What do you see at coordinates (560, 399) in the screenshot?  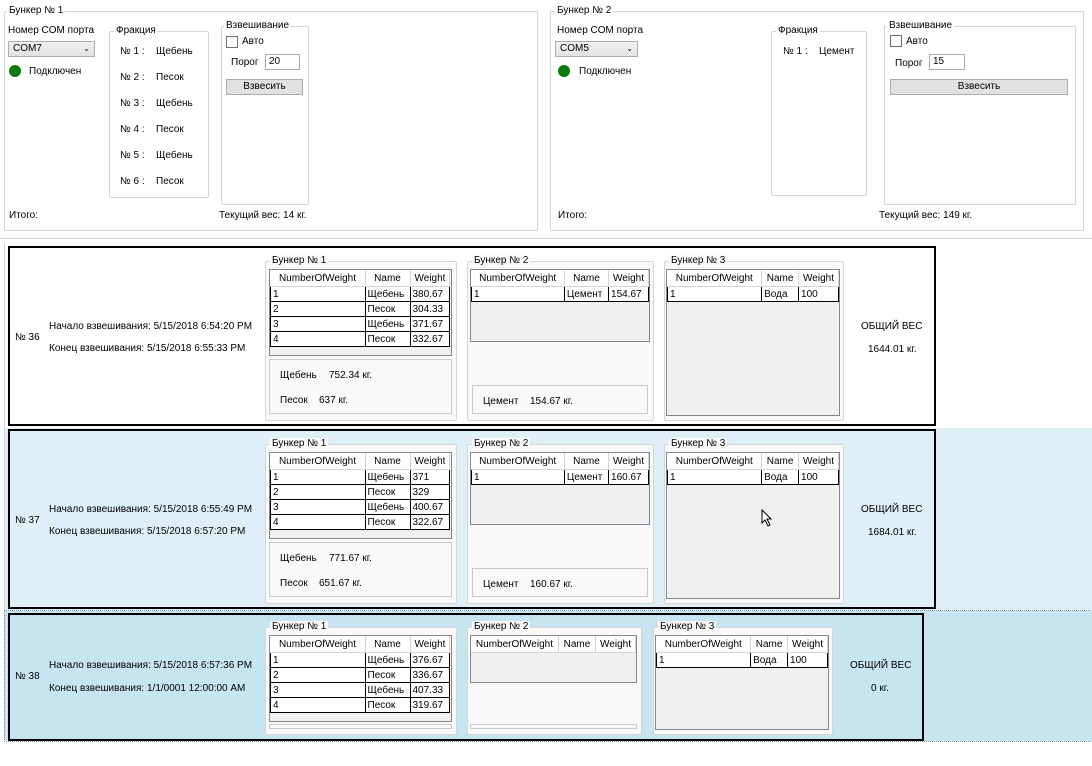 I see `record-bunker2-summary: Цемент 154.67 кг.` at bounding box center [560, 399].